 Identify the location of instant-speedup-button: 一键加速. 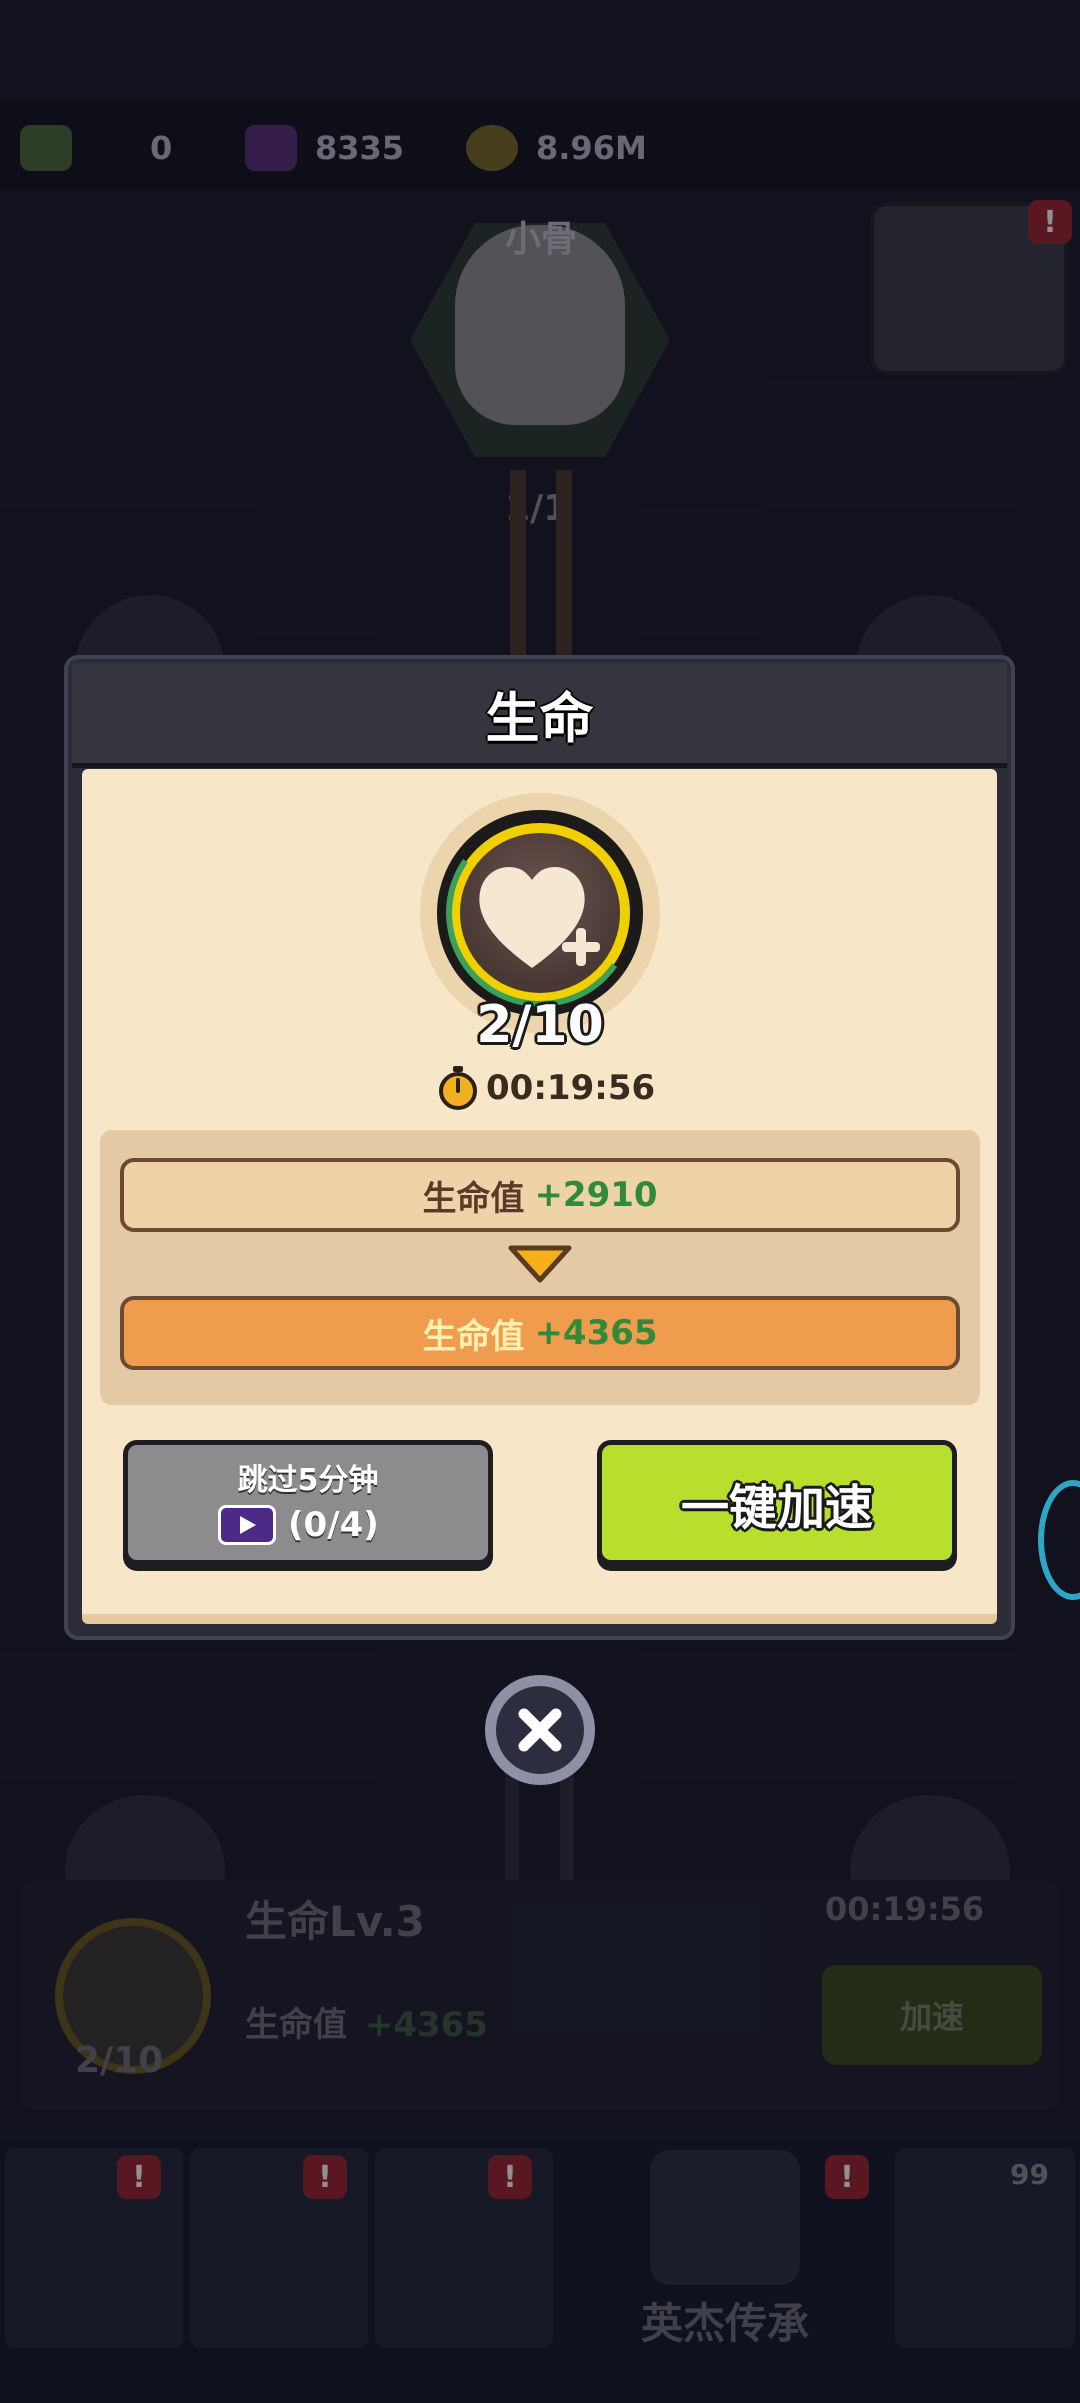
(777, 1502).